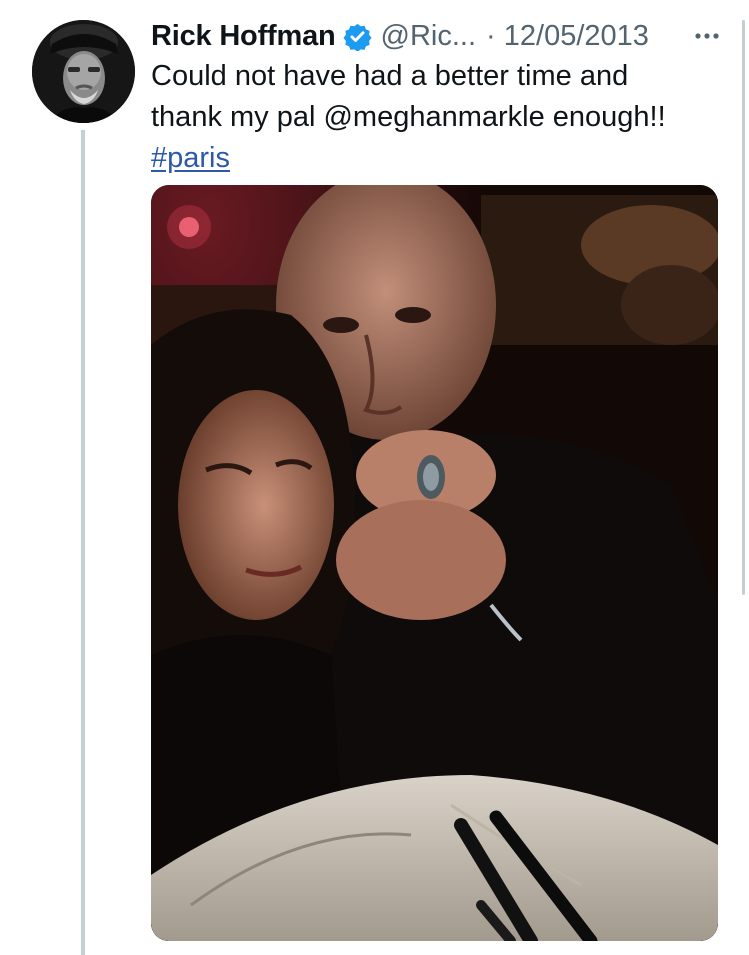 The height and width of the screenshot is (955, 749). I want to click on tweet-text-line: thank my pal @meghanmarkle enough!!, so click(408, 117).